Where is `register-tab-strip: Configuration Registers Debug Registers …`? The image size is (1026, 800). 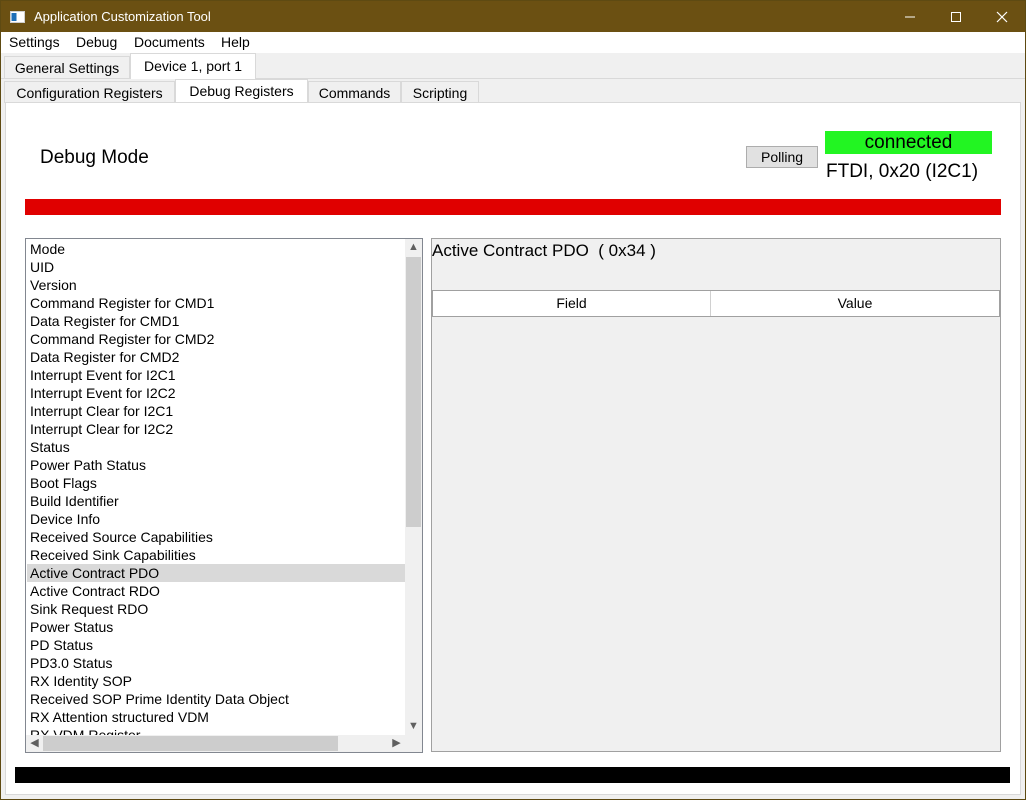 register-tab-strip: Configuration Registers Debug Registers … is located at coordinates (513, 91).